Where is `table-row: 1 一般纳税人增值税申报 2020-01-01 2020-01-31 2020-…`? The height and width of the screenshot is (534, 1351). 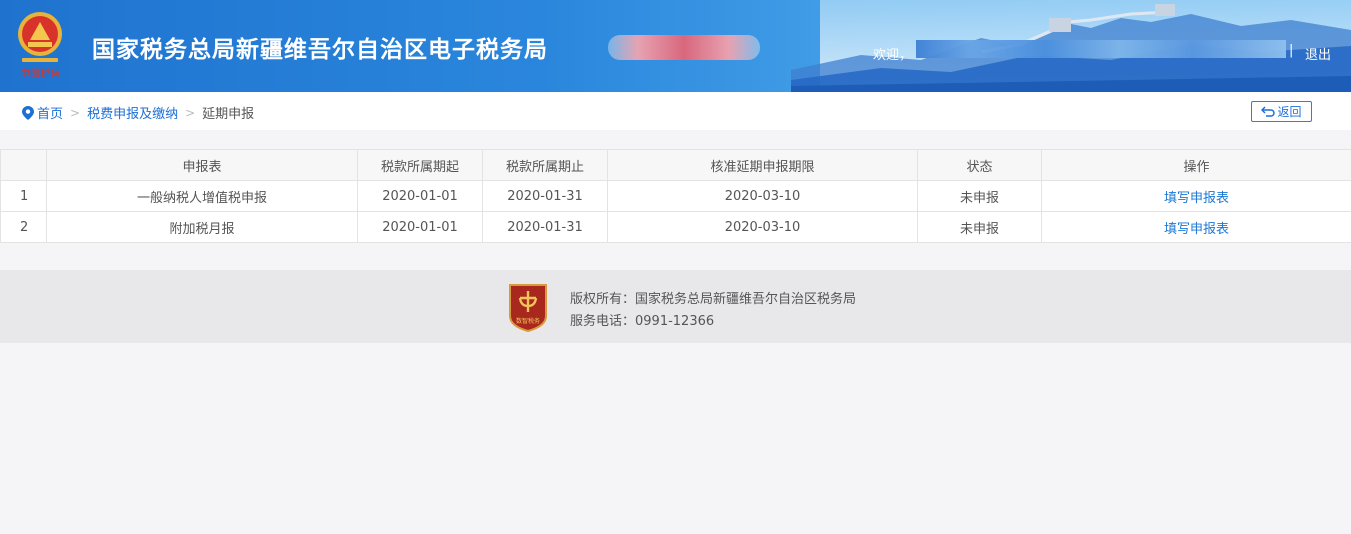 table-row: 1 一般纳税人增值税申报 2020-01-01 2020-01-31 2020-… is located at coordinates (675, 196).